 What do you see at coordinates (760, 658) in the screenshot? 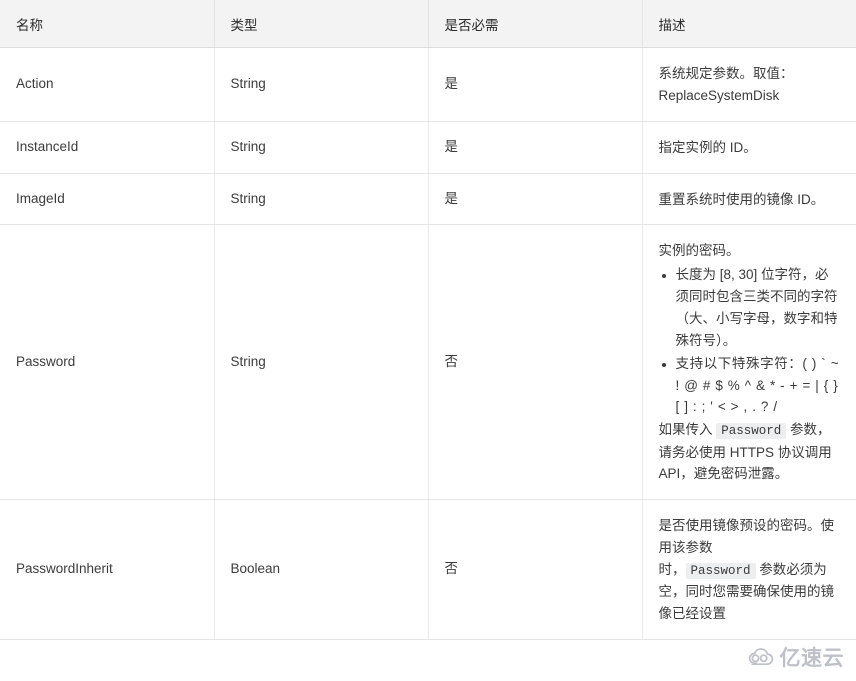
I see `cloud-logo-icon` at bounding box center [760, 658].